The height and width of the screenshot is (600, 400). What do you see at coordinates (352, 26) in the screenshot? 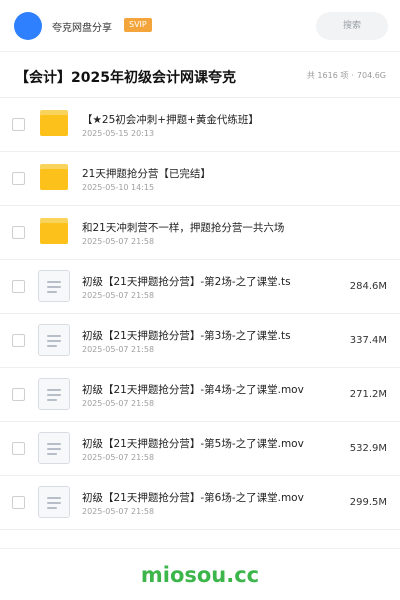
I see `search-input: 搜索` at bounding box center [352, 26].